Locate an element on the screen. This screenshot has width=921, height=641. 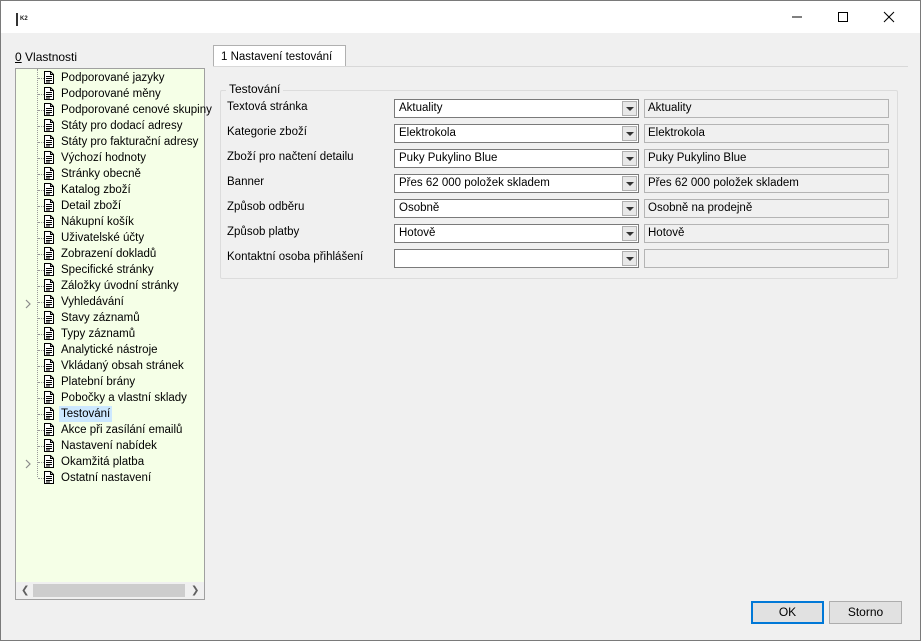
field-label: Kategorie zboží is located at coordinates (267, 132).